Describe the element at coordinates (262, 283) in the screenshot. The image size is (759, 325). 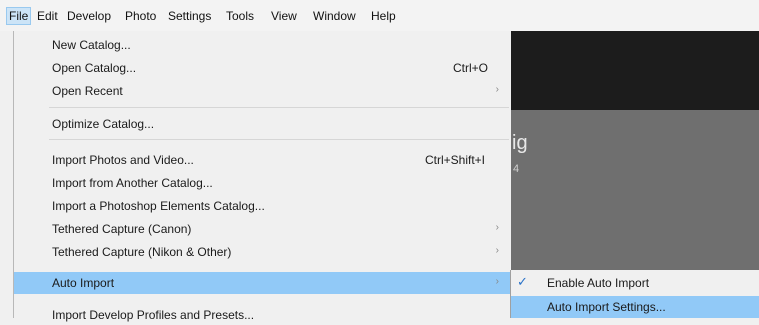
I see `menu-item-auto-import: Auto Import ›` at that location.